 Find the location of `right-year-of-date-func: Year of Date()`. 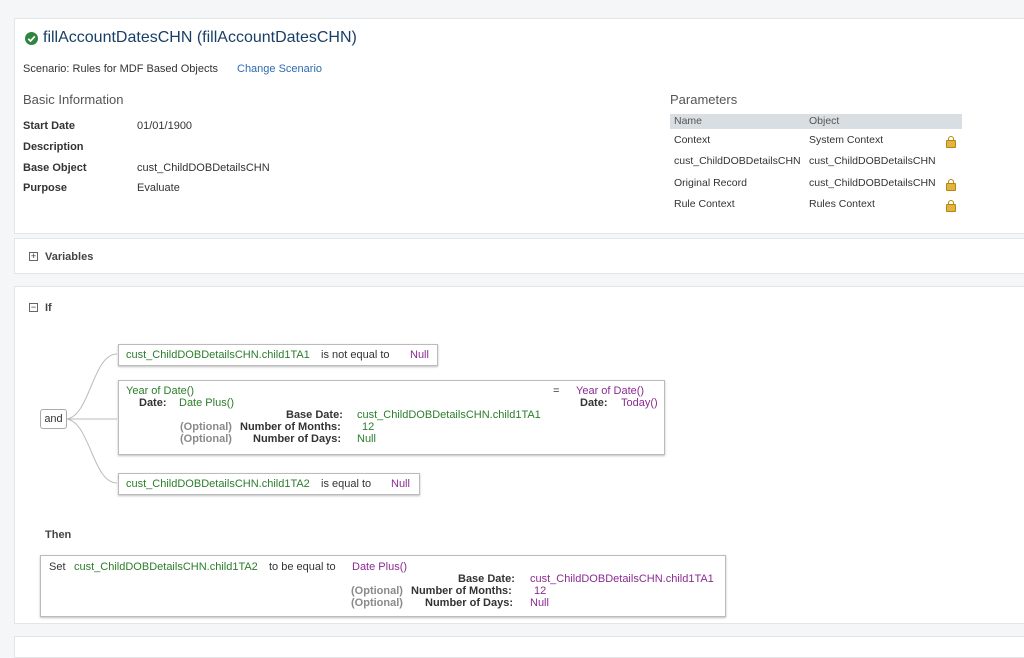

right-year-of-date-func: Year of Date() is located at coordinates (610, 391).